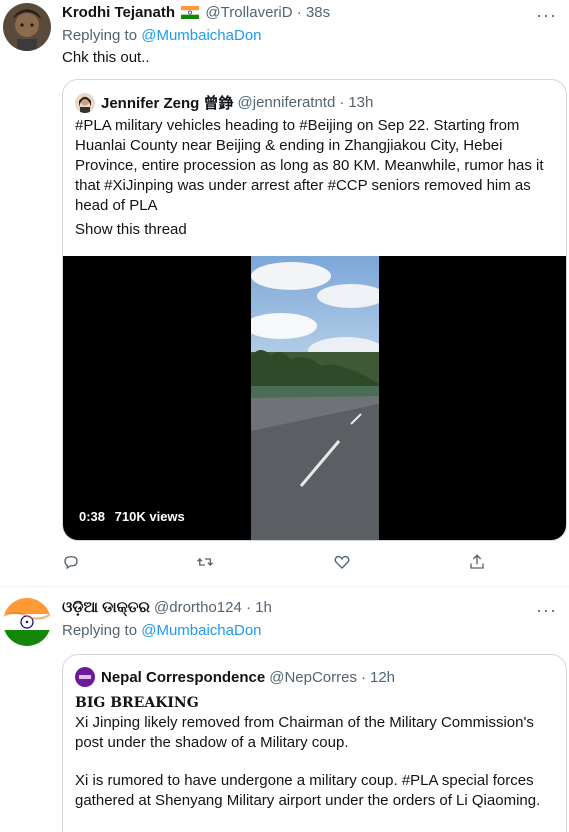 The height and width of the screenshot is (832, 569). What do you see at coordinates (183, 677) in the screenshot?
I see `quote-author-name: Nepal Correspondence` at bounding box center [183, 677].